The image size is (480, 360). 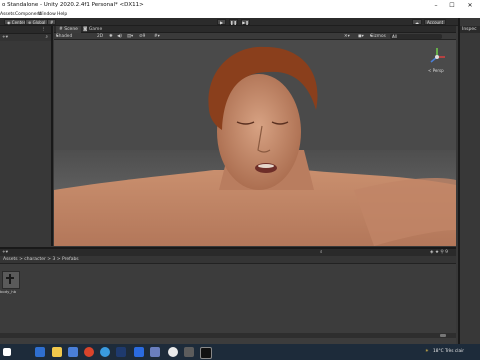 What do you see at coordinates (416, 37) in the screenshot?
I see `scene-search-input: ⌕ All` at bounding box center [416, 37].